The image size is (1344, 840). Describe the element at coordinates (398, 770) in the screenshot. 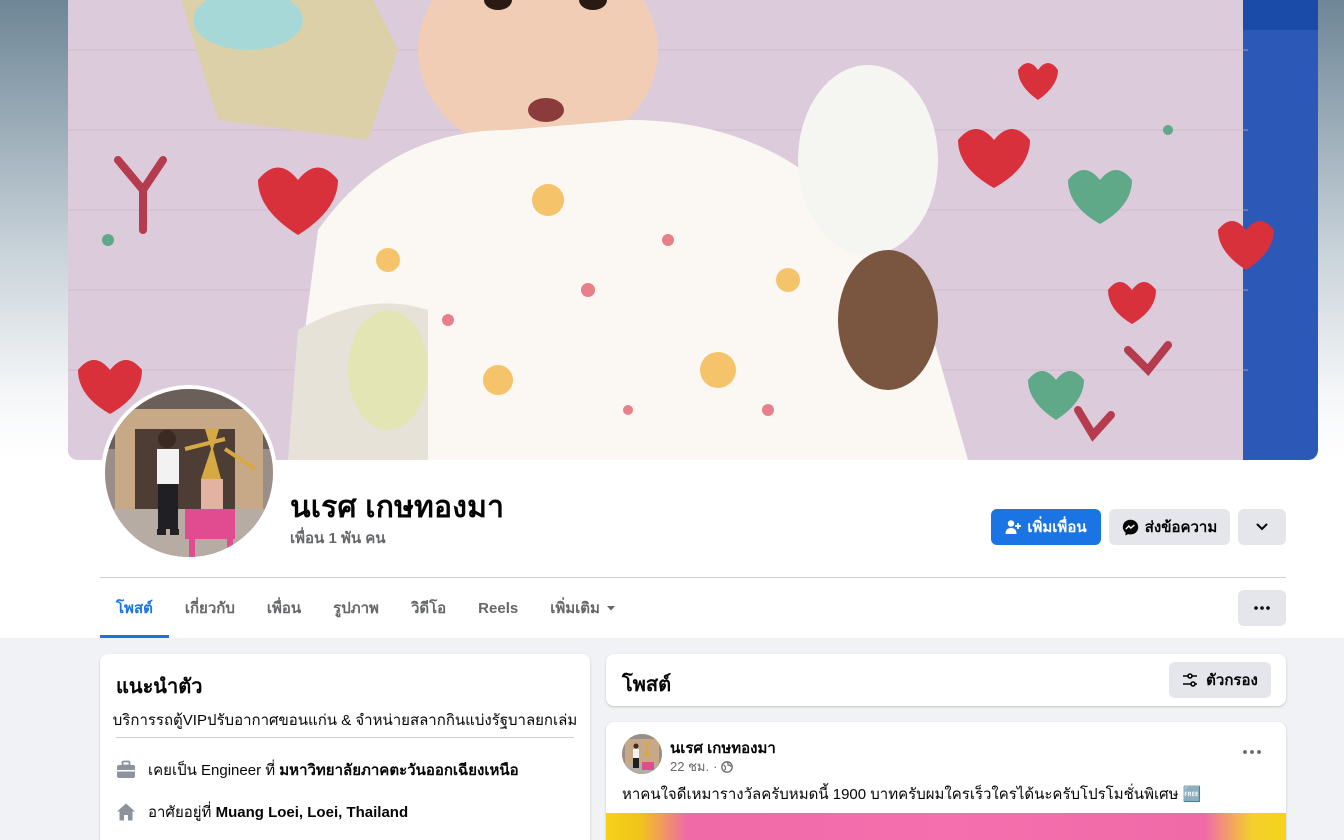

I see `work-place: มหาวิทยาลัยภาคตะวันออกเฉียงเหนือ` at that location.